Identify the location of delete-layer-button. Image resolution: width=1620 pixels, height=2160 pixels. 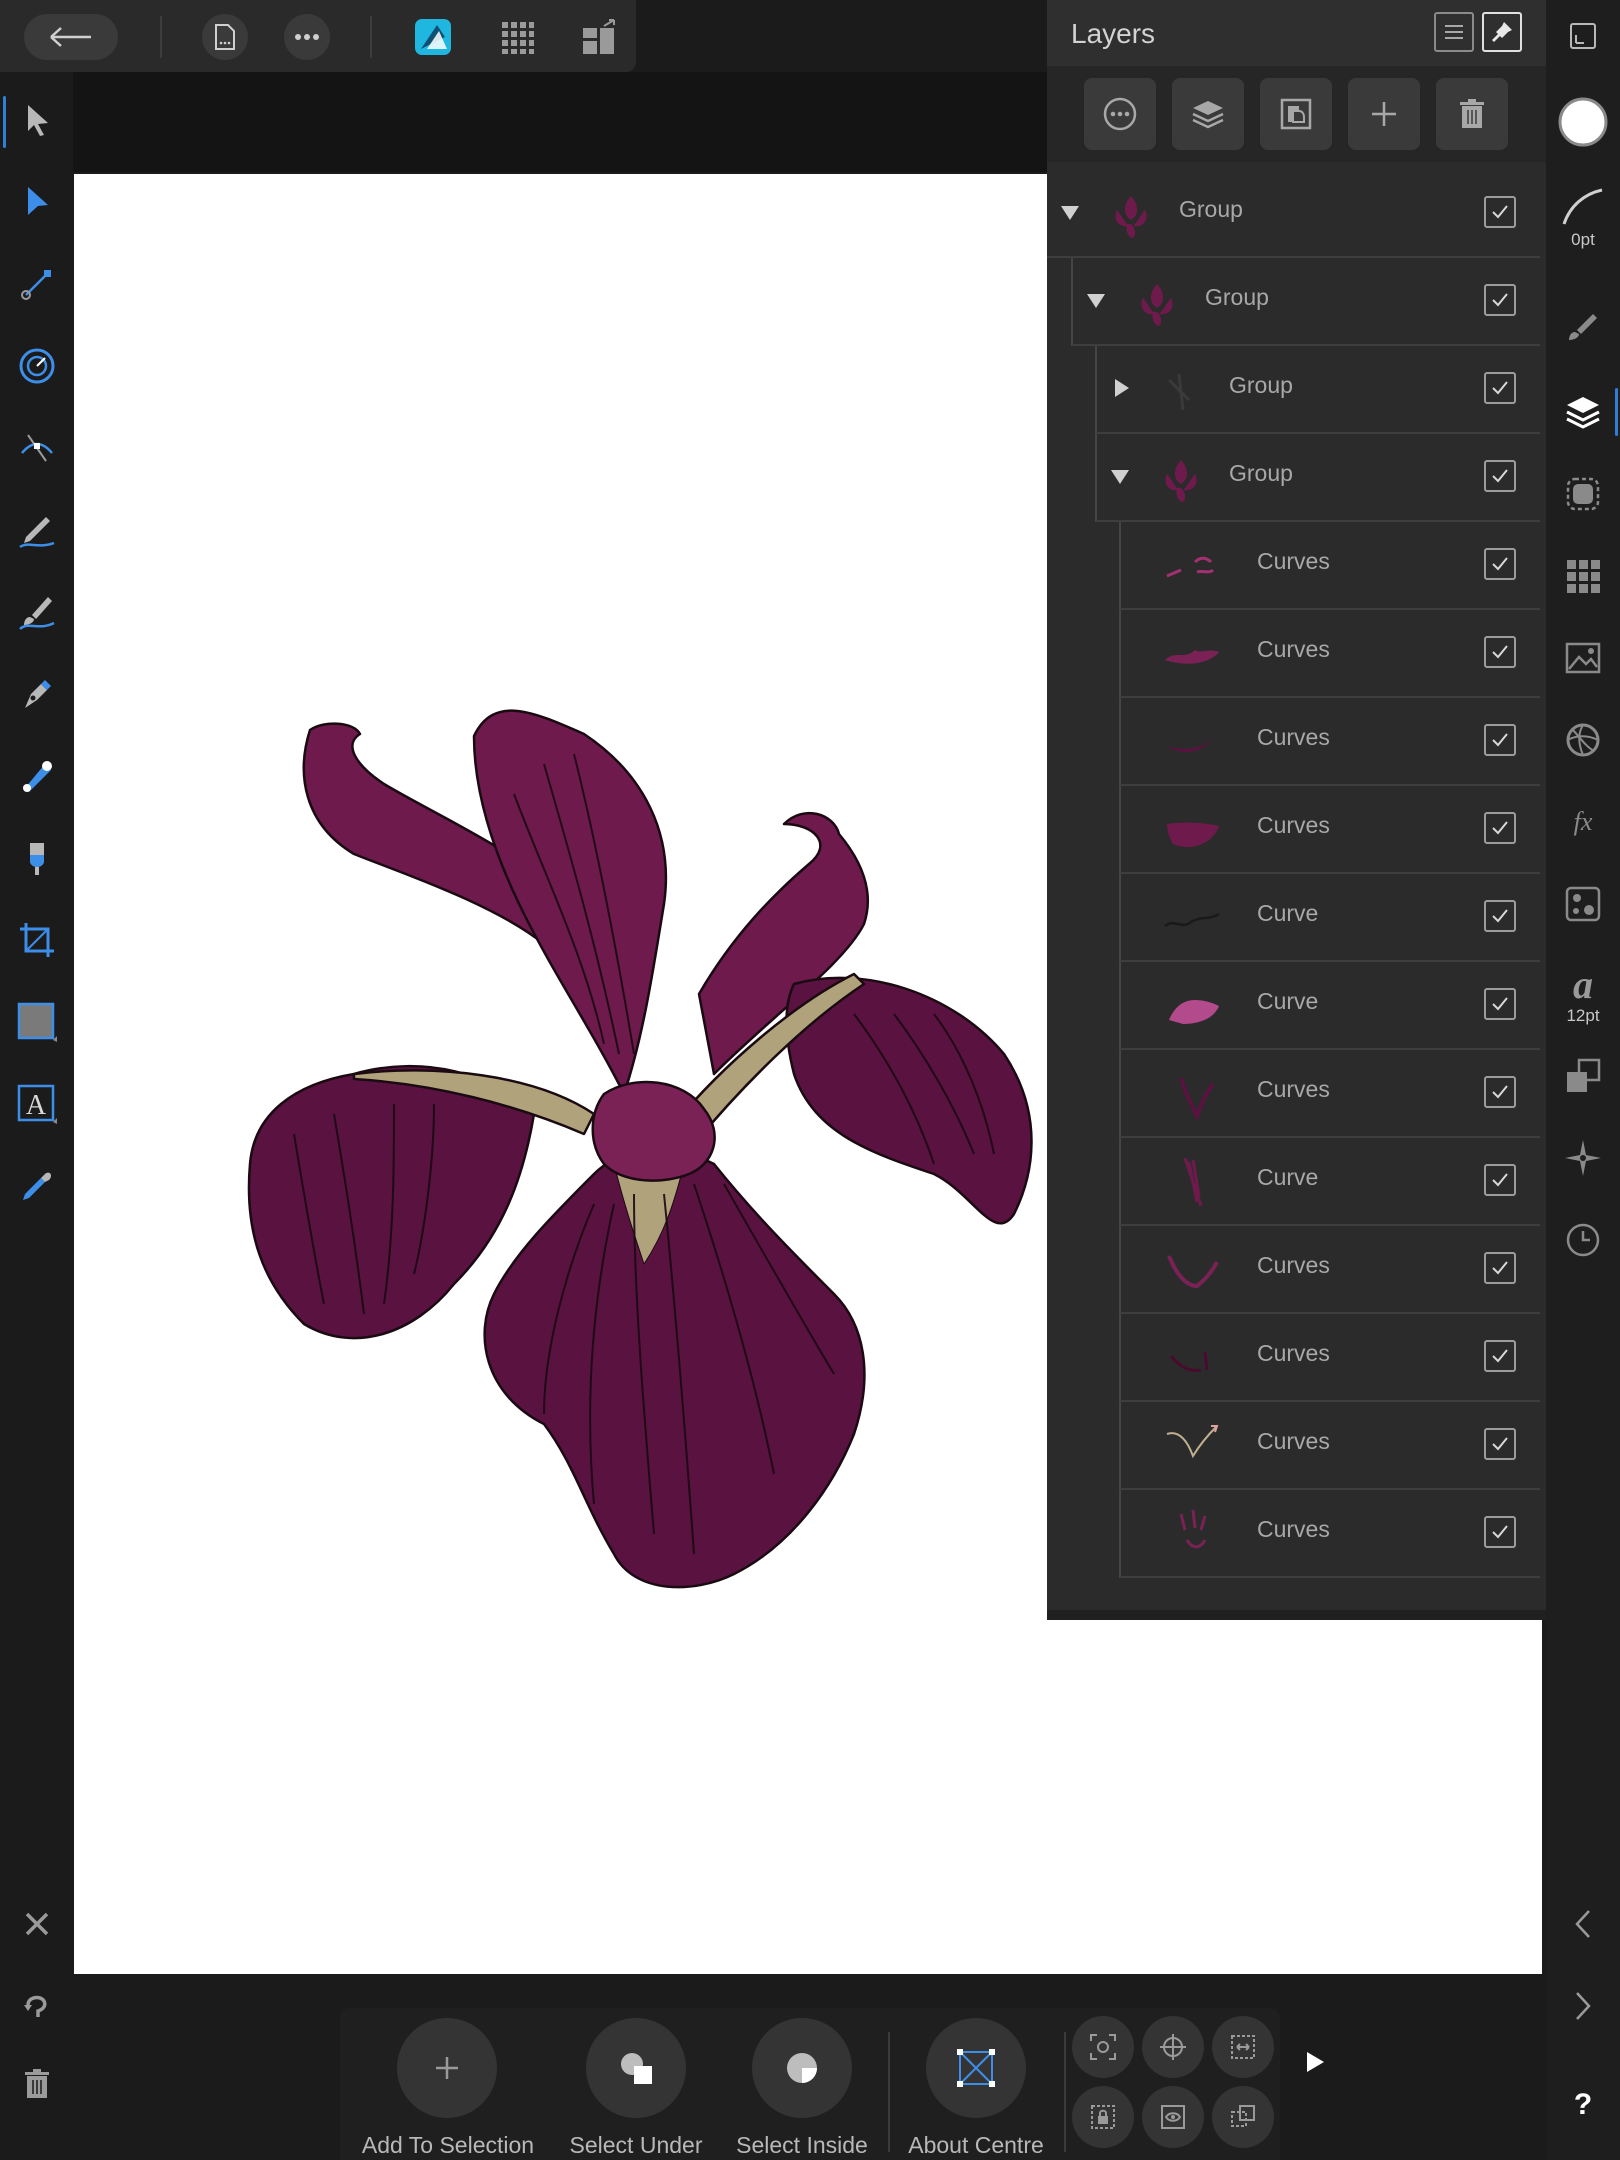
(1472, 114).